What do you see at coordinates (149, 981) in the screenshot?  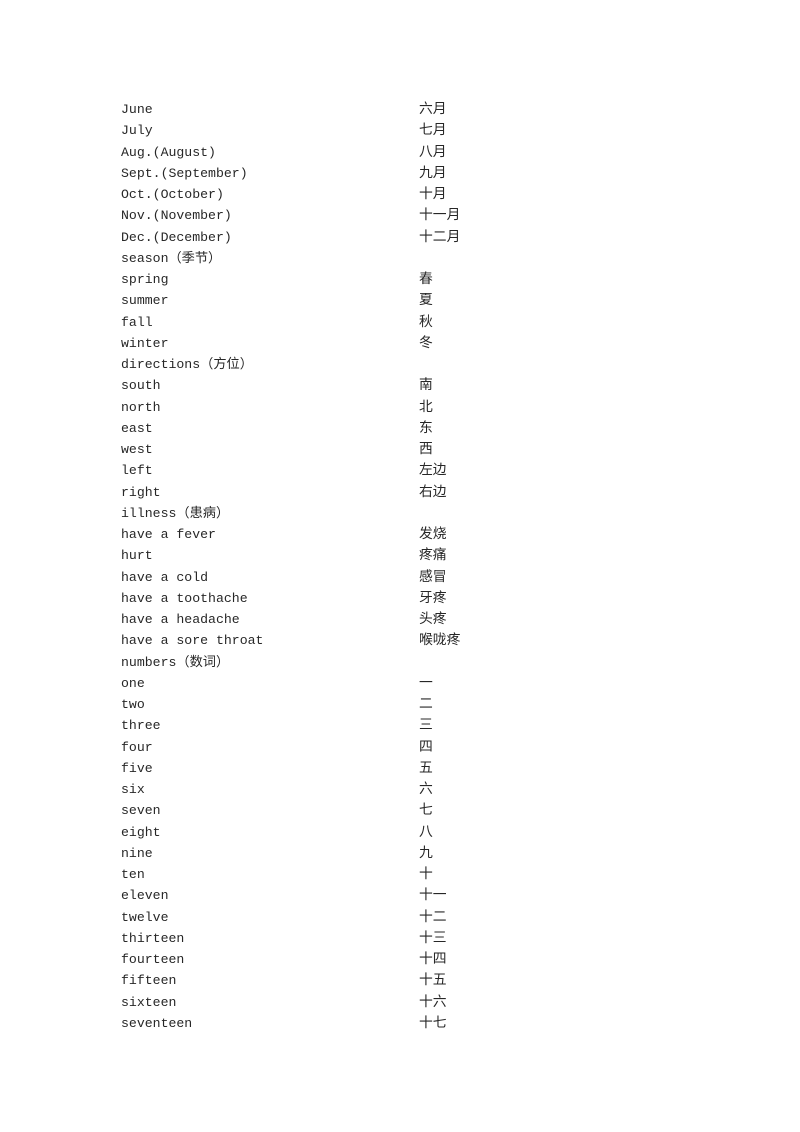 I see `term-english: fifteen` at bounding box center [149, 981].